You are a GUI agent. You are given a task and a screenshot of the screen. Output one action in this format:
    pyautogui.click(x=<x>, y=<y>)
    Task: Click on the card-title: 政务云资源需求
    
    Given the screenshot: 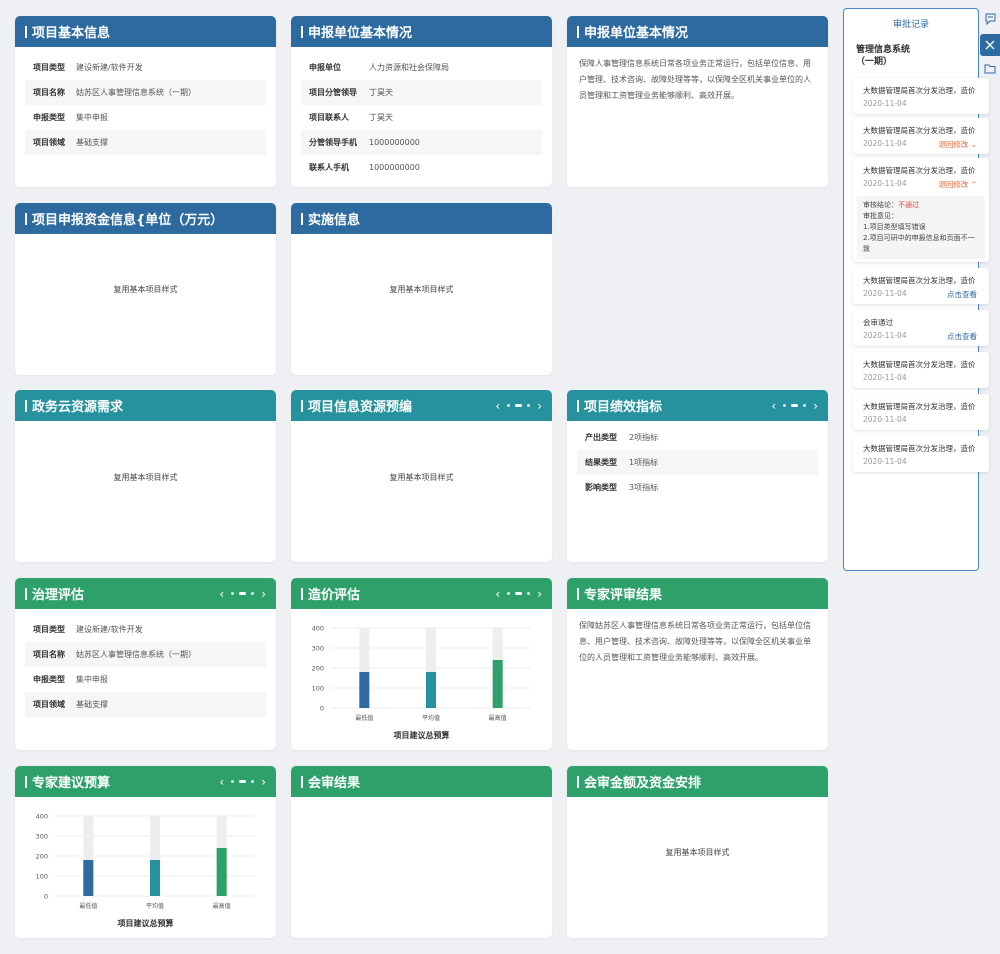 What is the action you would take?
    pyautogui.click(x=78, y=407)
    